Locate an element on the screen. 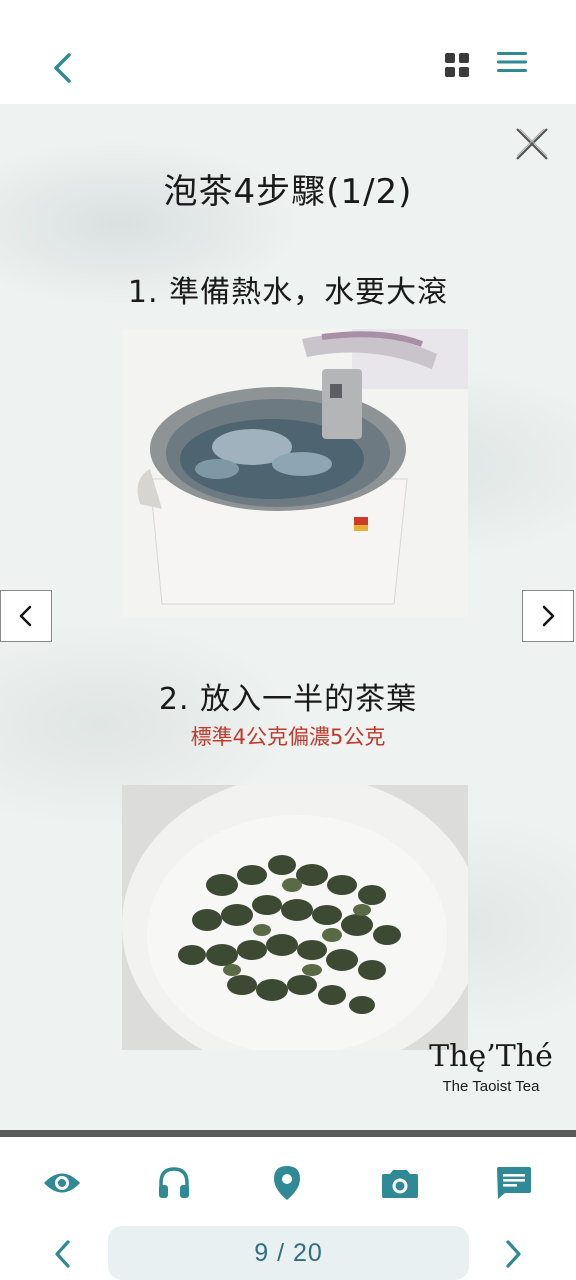 This screenshot has width=576, height=1280. top-bar is located at coordinates (288, 52).